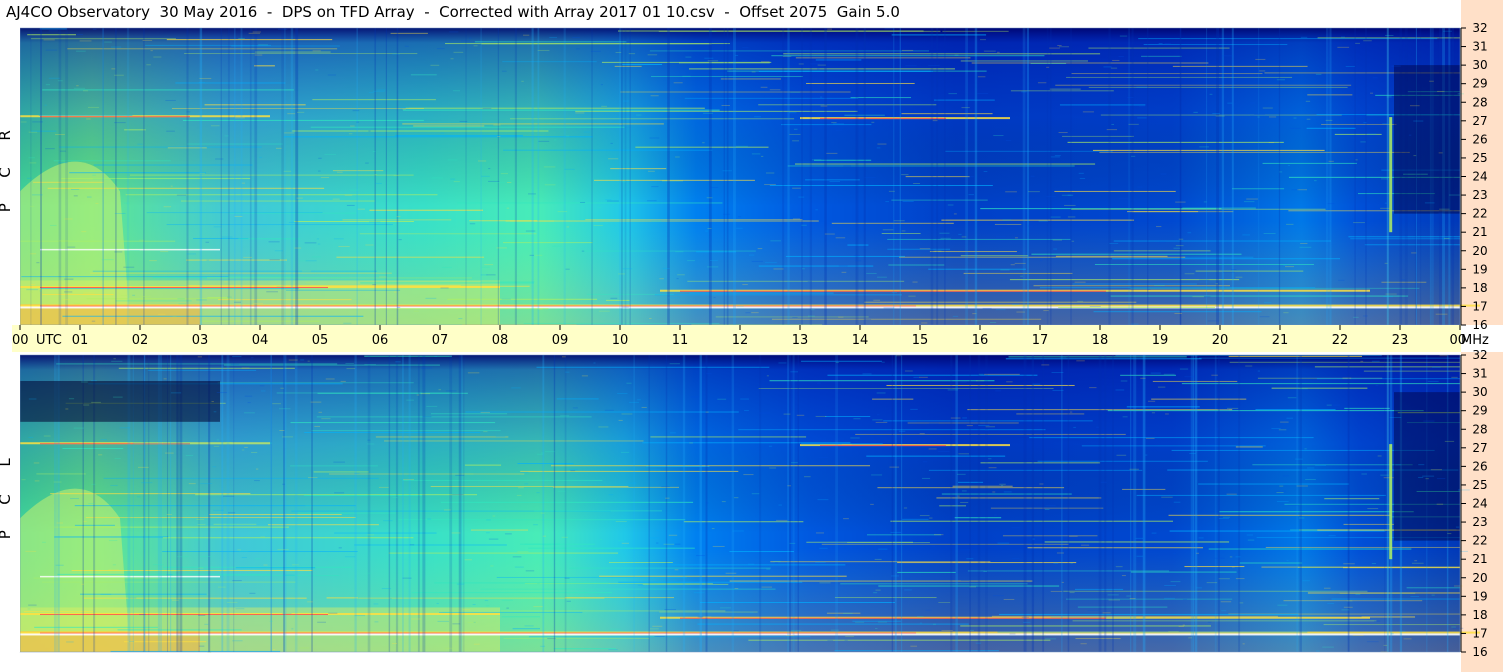 Image resolution: width=1503 pixels, height=672 pixels. I want to click on freq-tick-label: 28, so click(1479, 429).